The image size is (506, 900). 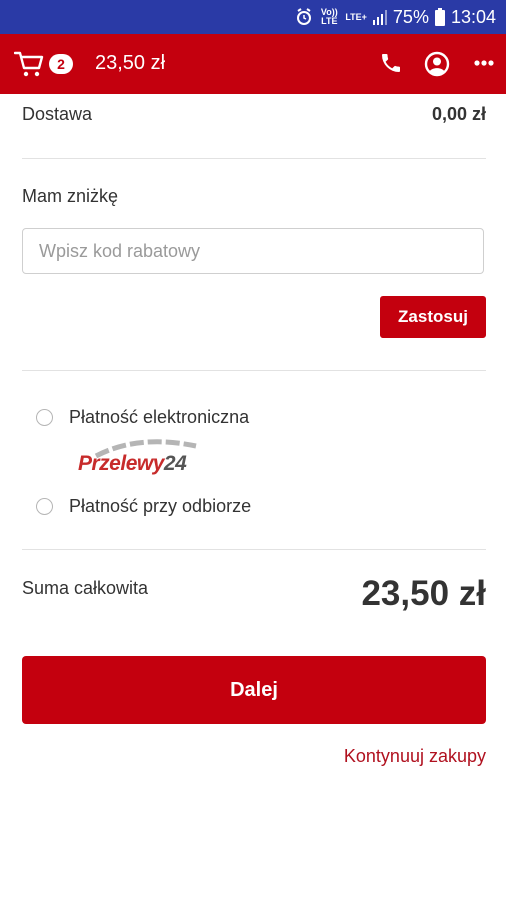 I want to click on phone-icon, so click(x=391, y=63).